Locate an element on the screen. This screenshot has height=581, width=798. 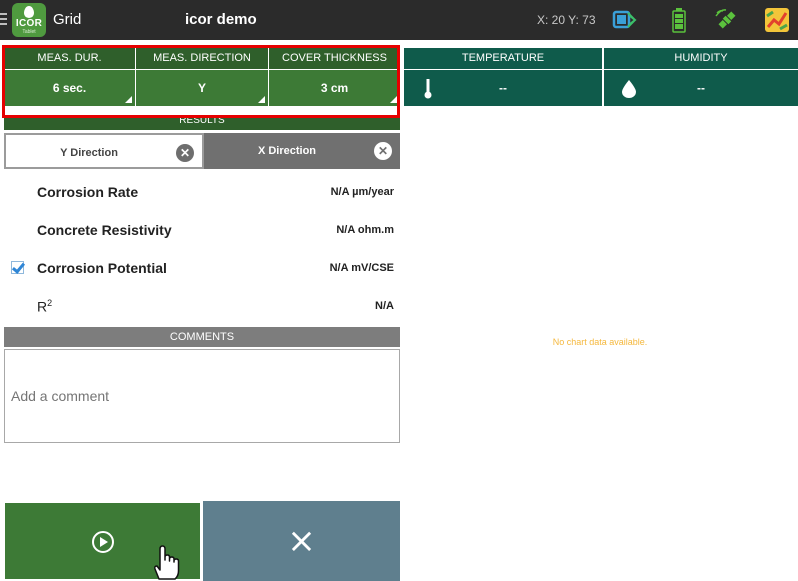
result-label: Corrosion Potential is located at coordinates (102, 268).